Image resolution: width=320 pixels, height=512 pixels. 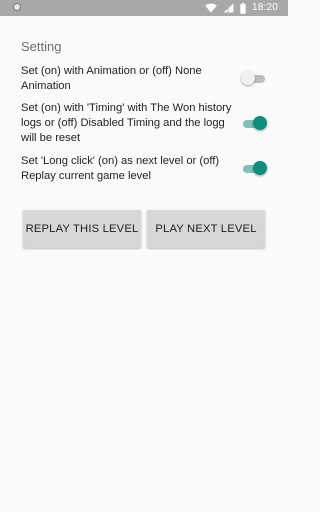 I want to click on wifi-icon, so click(x=211, y=8).